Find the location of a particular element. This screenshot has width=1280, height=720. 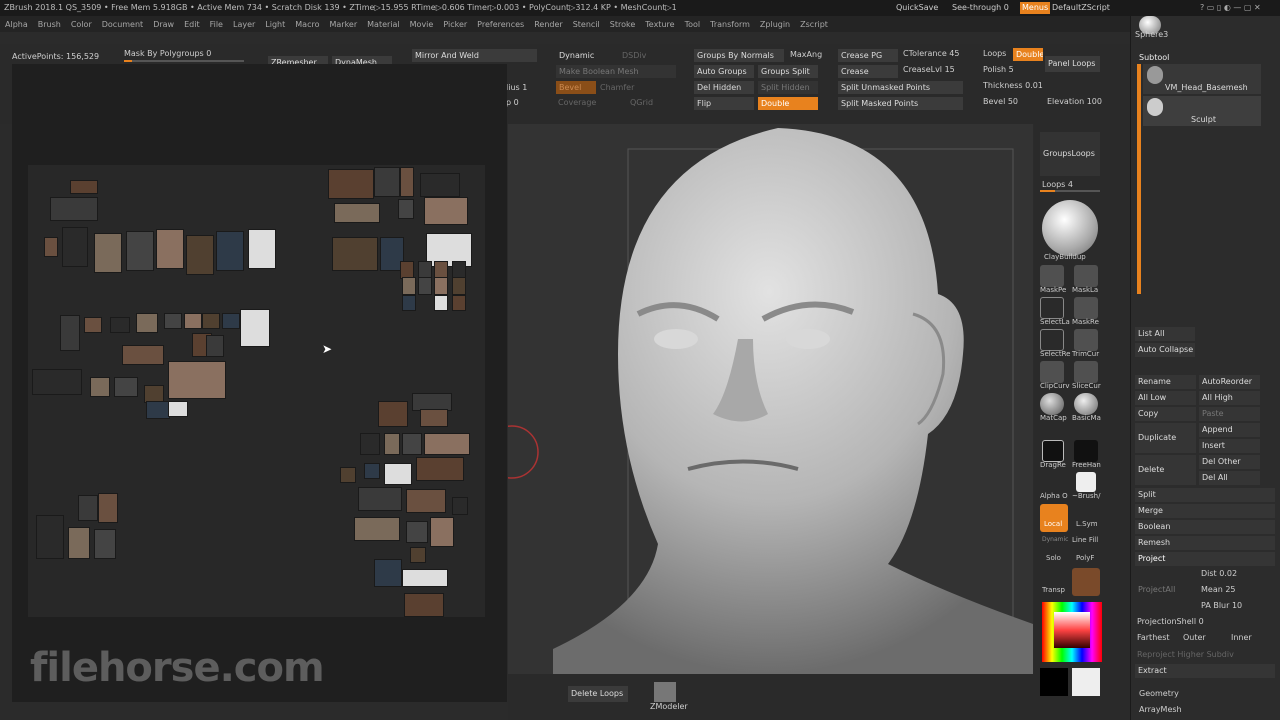

menu-render: Render is located at coordinates (548, 24).